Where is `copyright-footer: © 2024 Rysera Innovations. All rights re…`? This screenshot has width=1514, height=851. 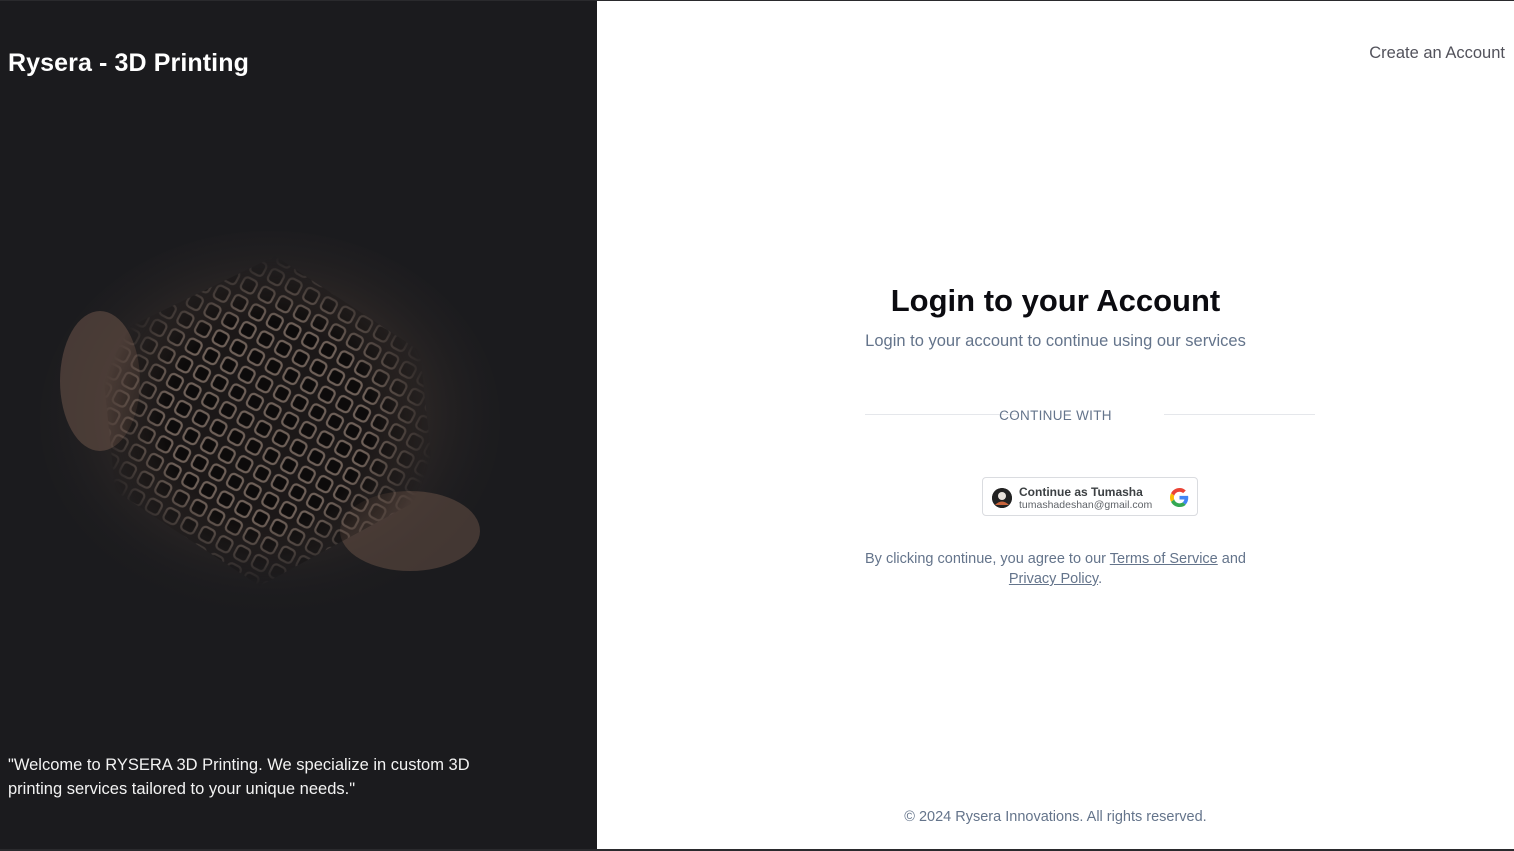
copyright-footer: © 2024 Rysera Innovations. All rights re… is located at coordinates (1055, 817).